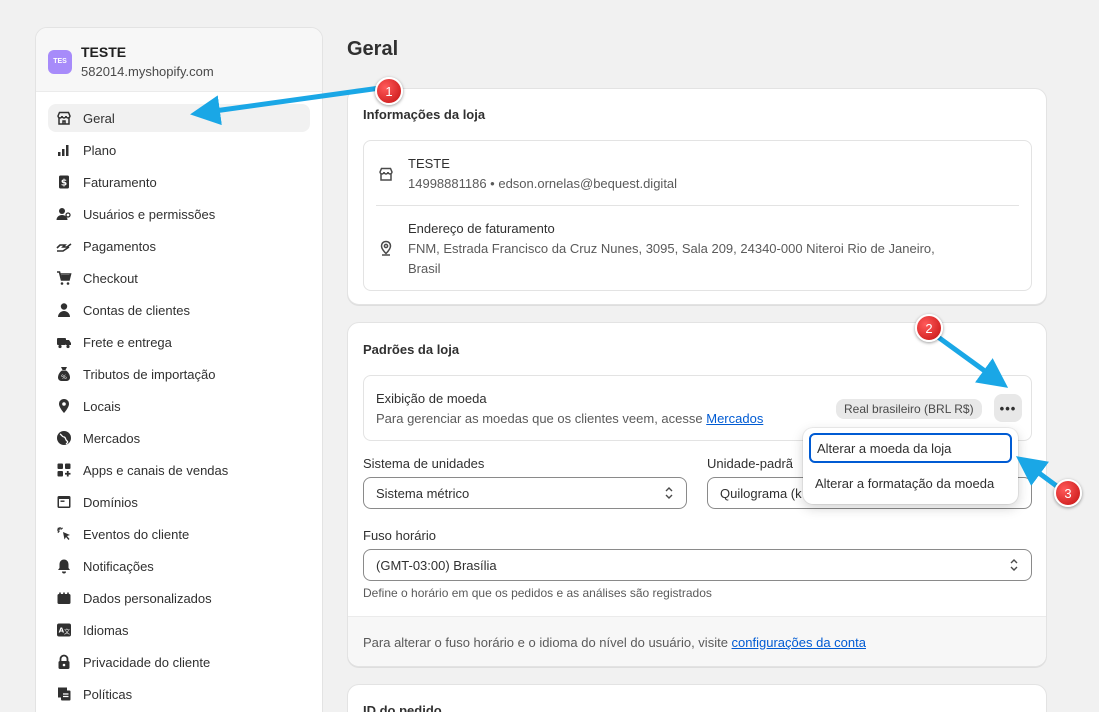 The width and height of the screenshot is (1099, 712). Describe the element at coordinates (179, 502) in the screenshot. I see `sidebar-item-dominios: Domínios` at that location.